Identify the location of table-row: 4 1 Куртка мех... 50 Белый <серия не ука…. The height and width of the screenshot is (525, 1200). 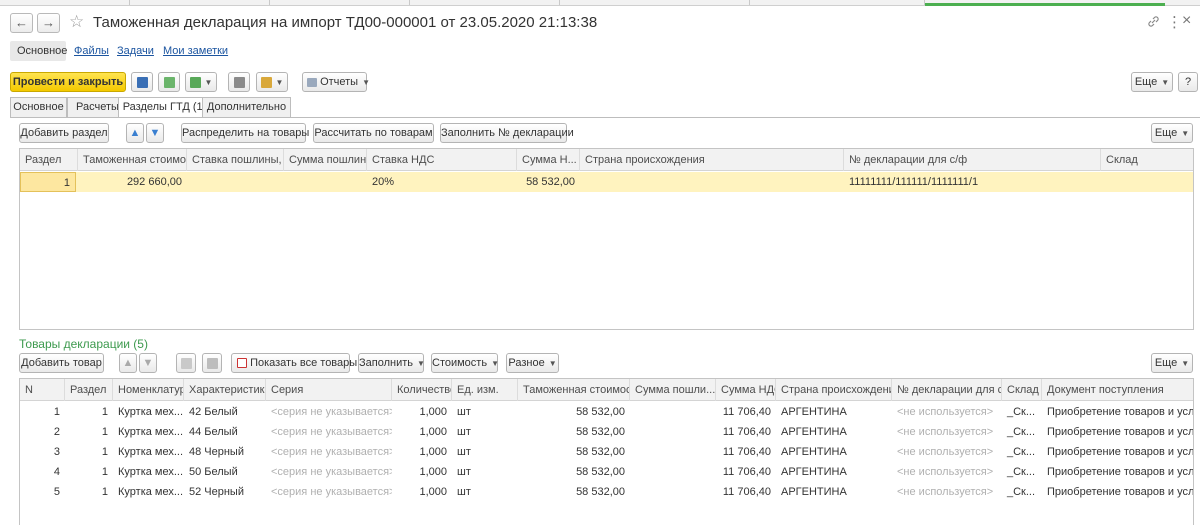
(606, 472).